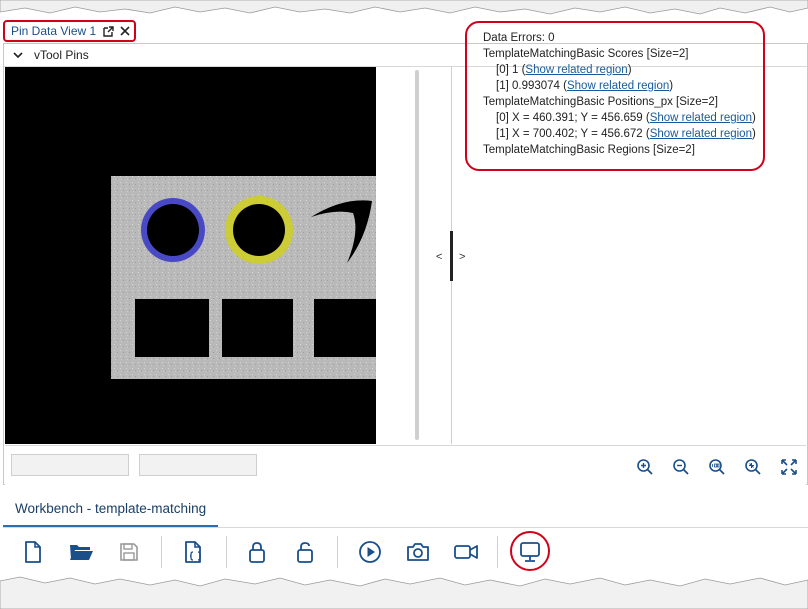 The height and width of the screenshot is (609, 808). Describe the element at coordinates (81, 552) in the screenshot. I see `open-folder-icon` at that location.